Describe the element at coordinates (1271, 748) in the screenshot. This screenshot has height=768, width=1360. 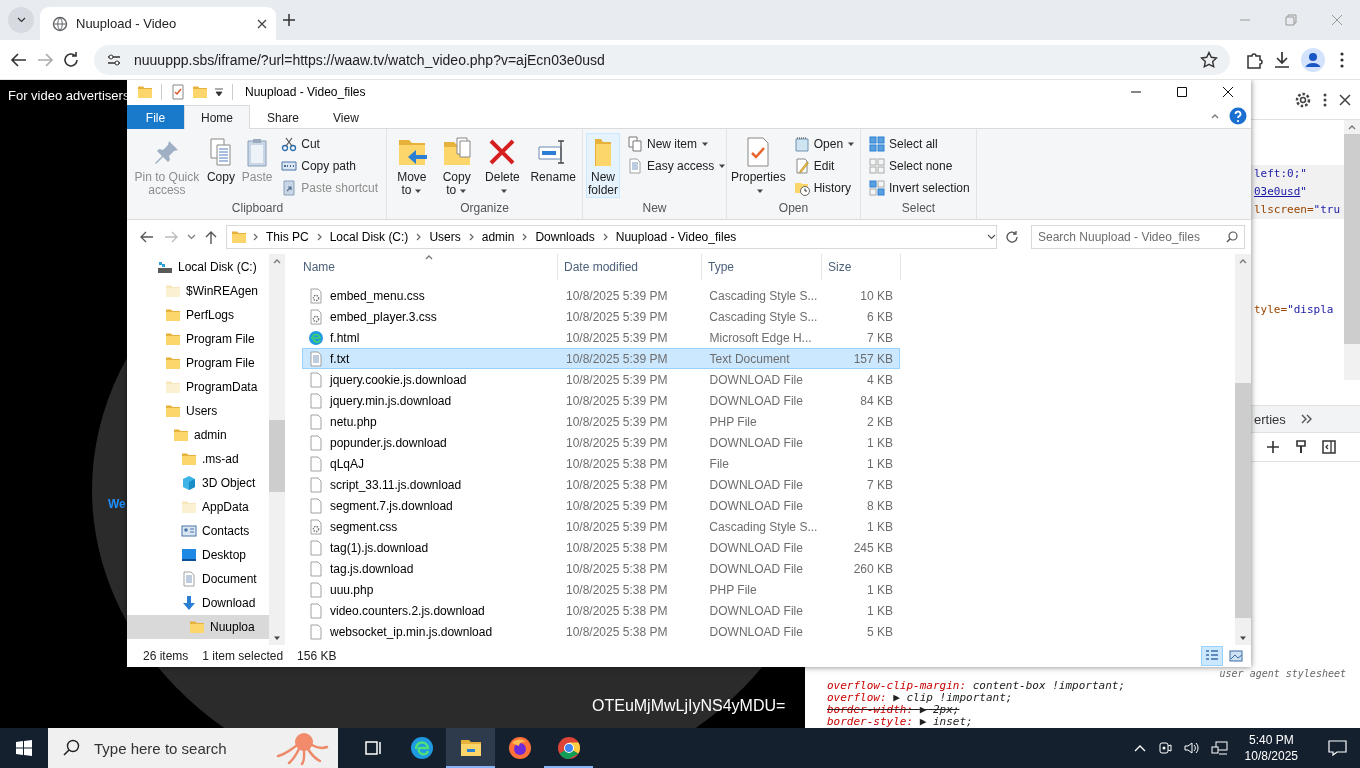
I see `clock: 5:40 PM 10/8/2025` at that location.